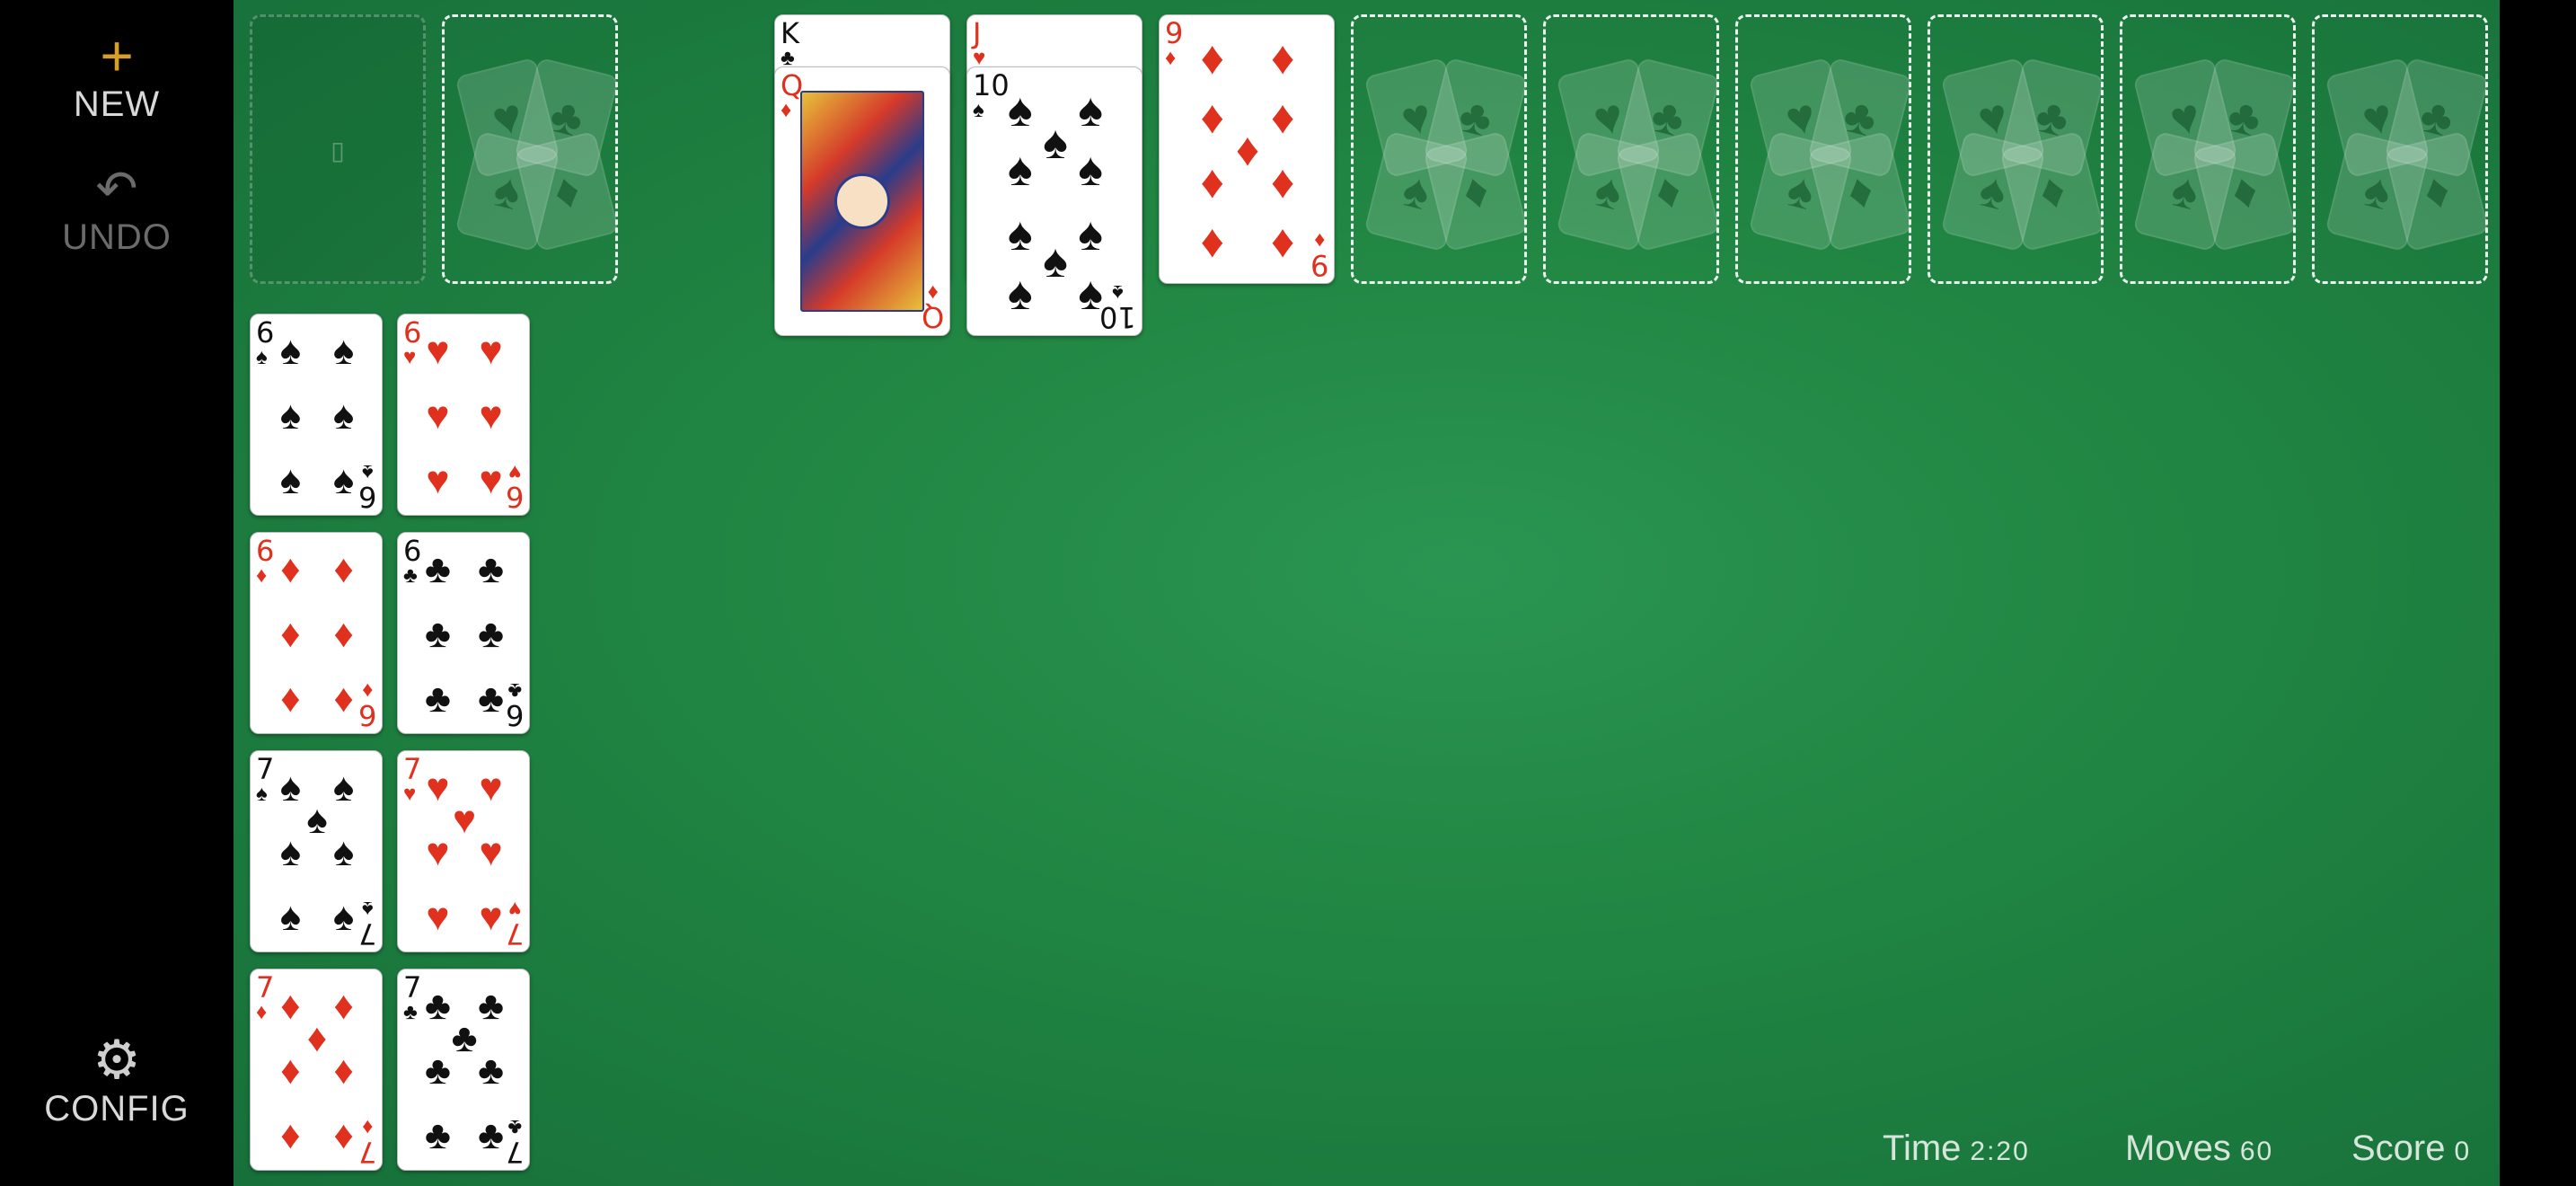 This screenshot has width=2576, height=1186. What do you see at coordinates (1054, 201) in the screenshot?
I see `playing-card: 10 ♠ ♠ ♠ ♠ ♠ ♠ ♠ ♠ ♠ ♠ ♠ 10 ♠` at bounding box center [1054, 201].